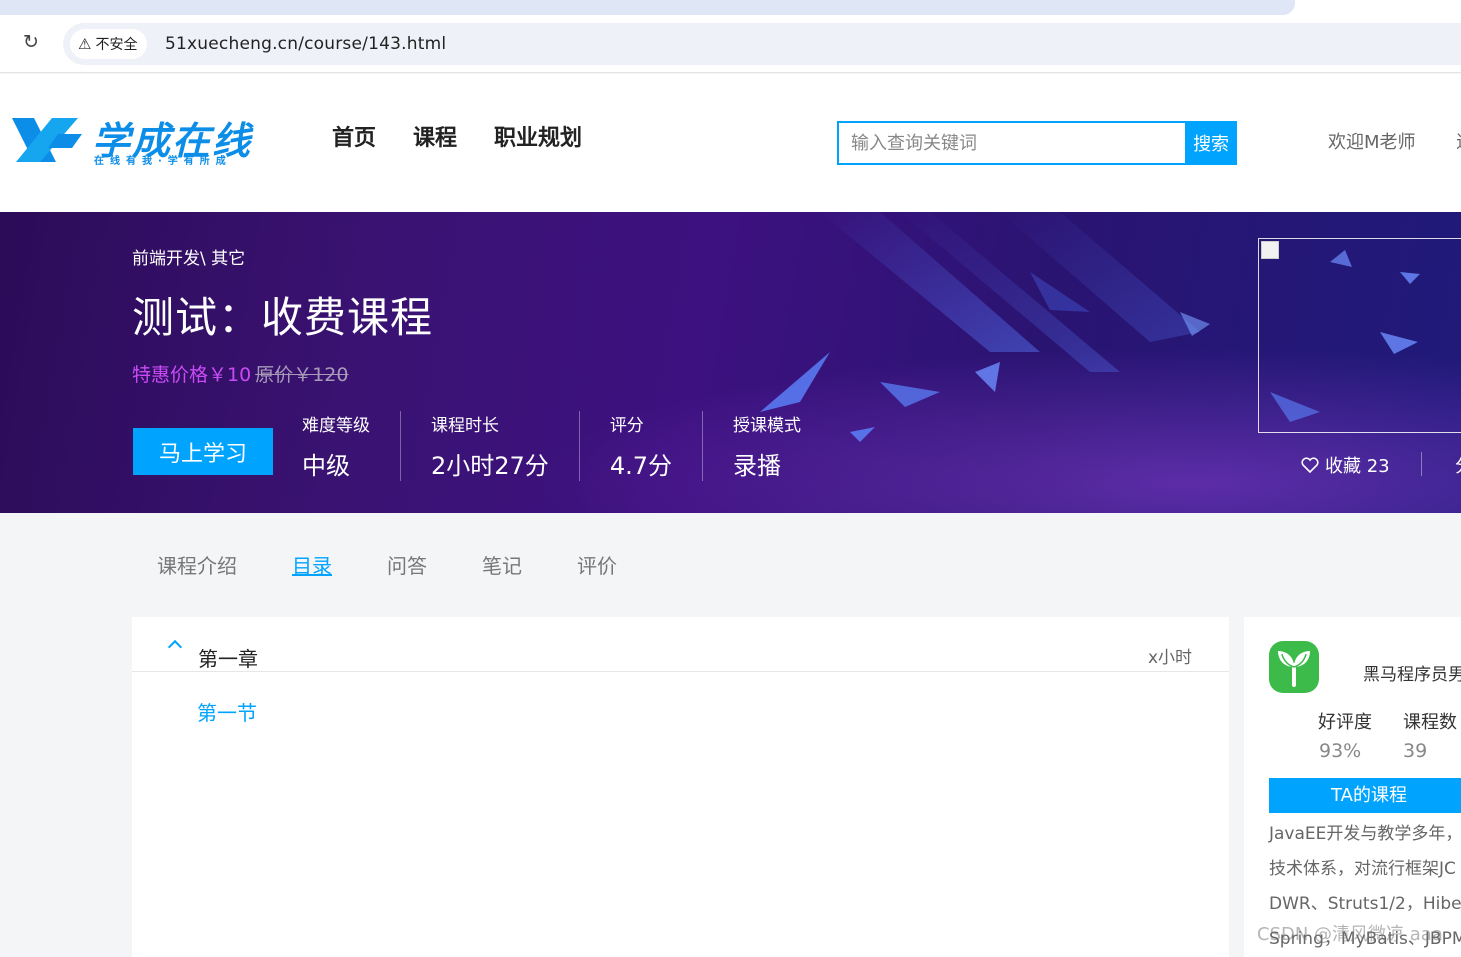 The height and width of the screenshot is (957, 1461). What do you see at coordinates (227, 711) in the screenshot?
I see `section-link: 第一节` at bounding box center [227, 711].